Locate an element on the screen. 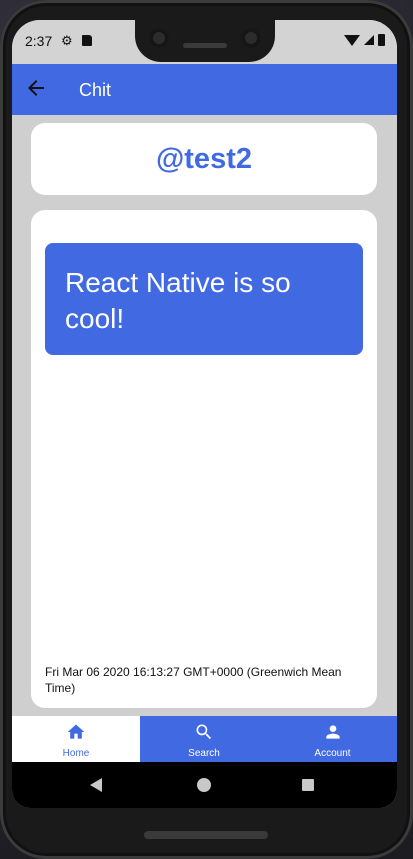 The image size is (413, 859). chit-message-text: React Native is so cool! is located at coordinates (178, 300).